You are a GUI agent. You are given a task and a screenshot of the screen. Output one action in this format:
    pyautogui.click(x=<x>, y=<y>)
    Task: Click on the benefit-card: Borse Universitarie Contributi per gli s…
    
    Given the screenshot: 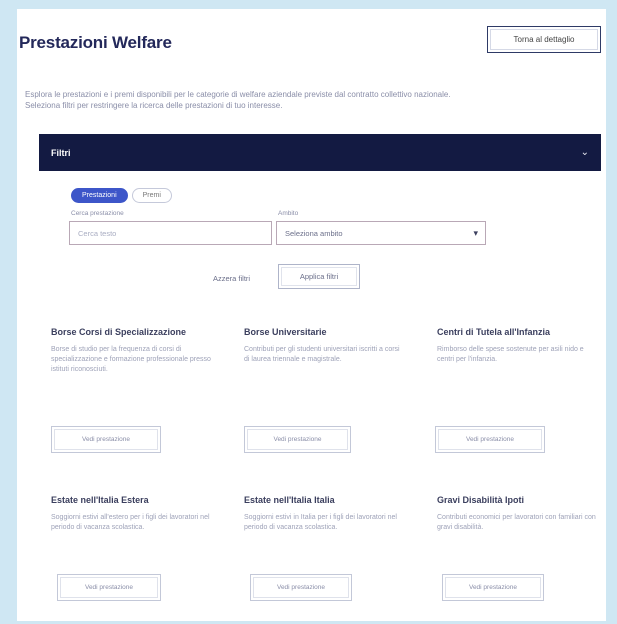 What is the action you would take?
    pyautogui.click(x=324, y=345)
    